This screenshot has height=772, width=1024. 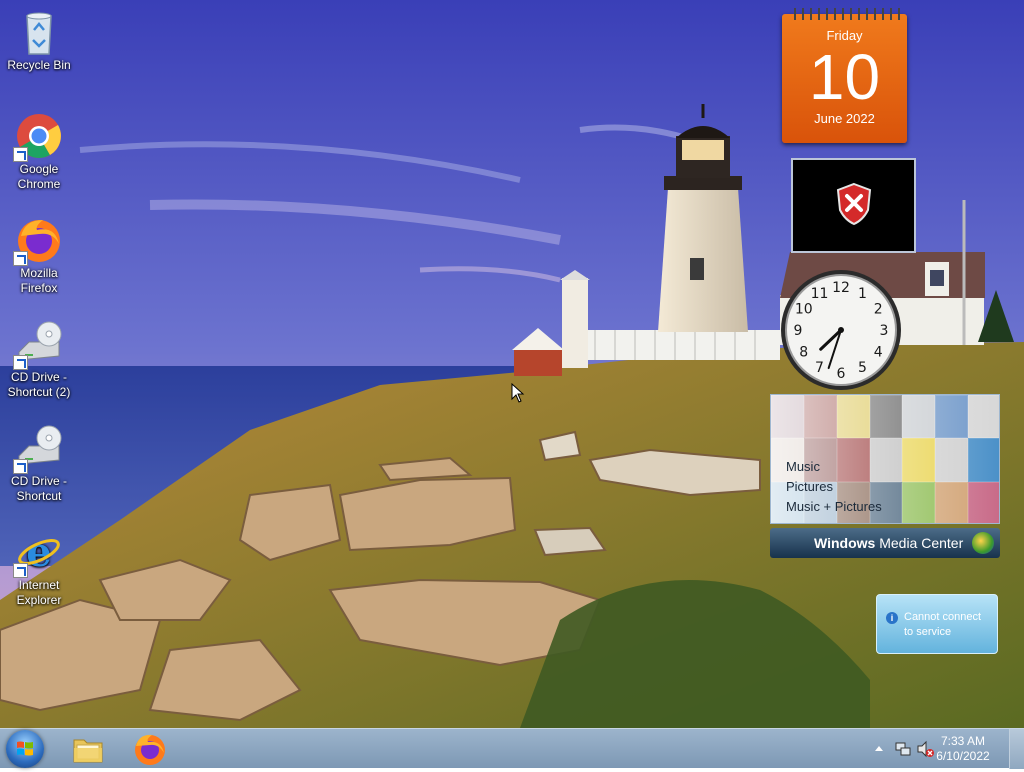 I want to click on media-center-label-brand: Windows, so click(x=845, y=543).